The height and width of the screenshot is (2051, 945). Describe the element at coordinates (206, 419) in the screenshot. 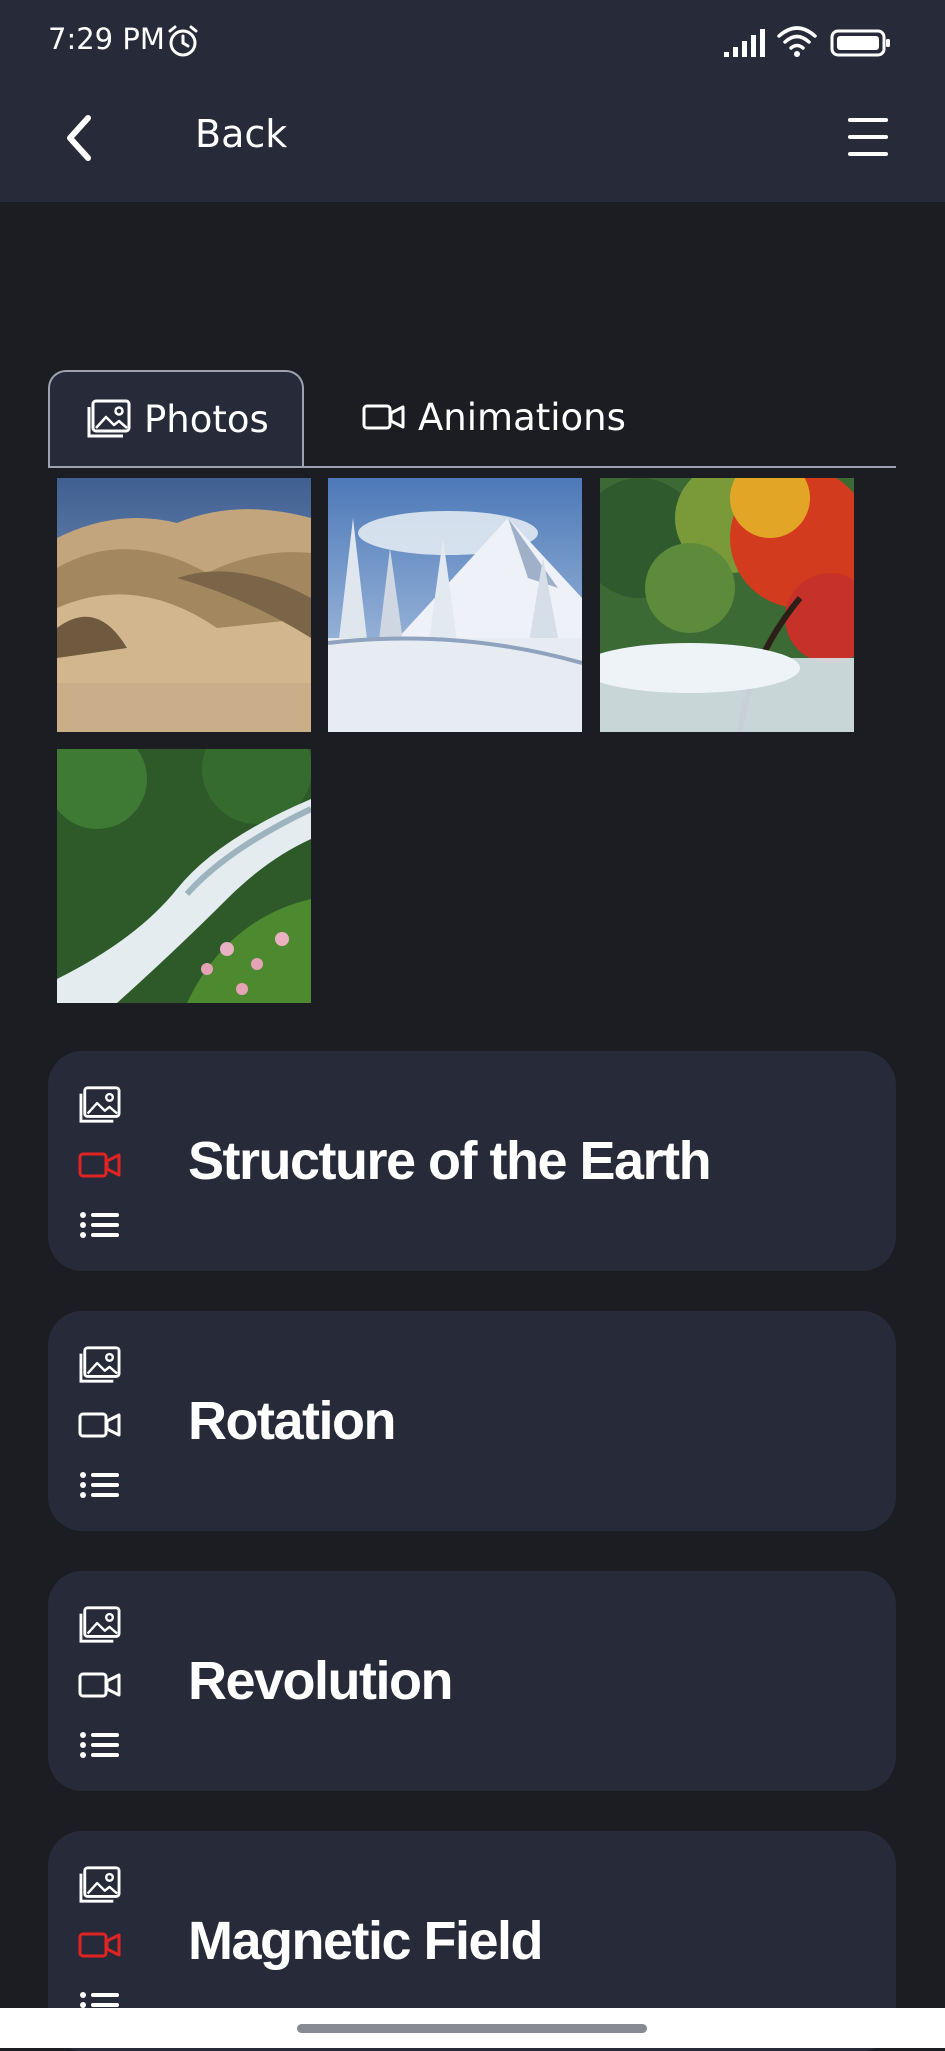

I see `tab-photos-label: Photos` at that location.